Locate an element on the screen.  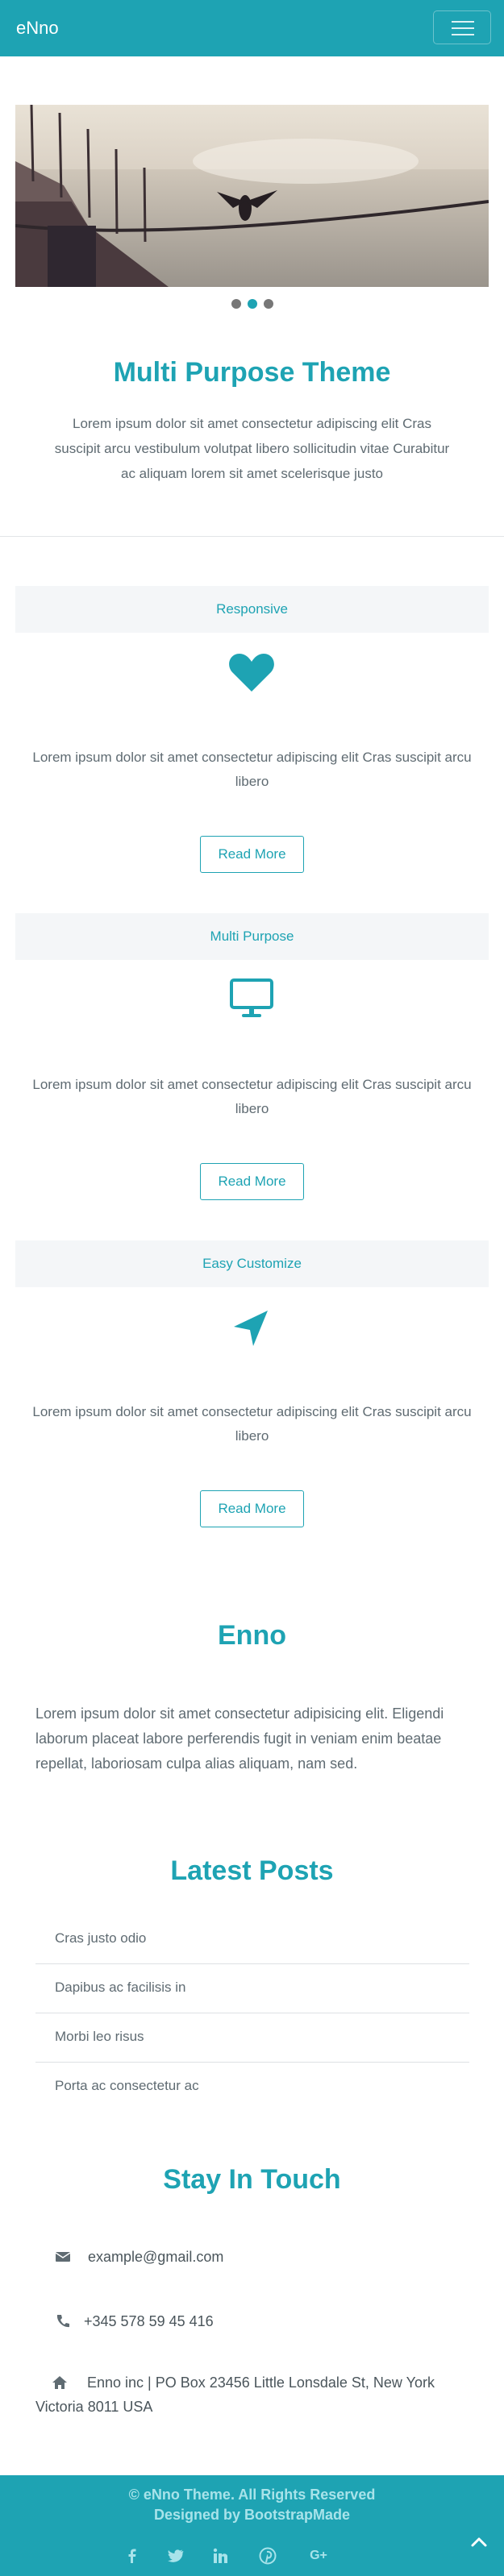
contact-phone-text: +345 578 59 45 416 is located at coordinates (149, 2321).